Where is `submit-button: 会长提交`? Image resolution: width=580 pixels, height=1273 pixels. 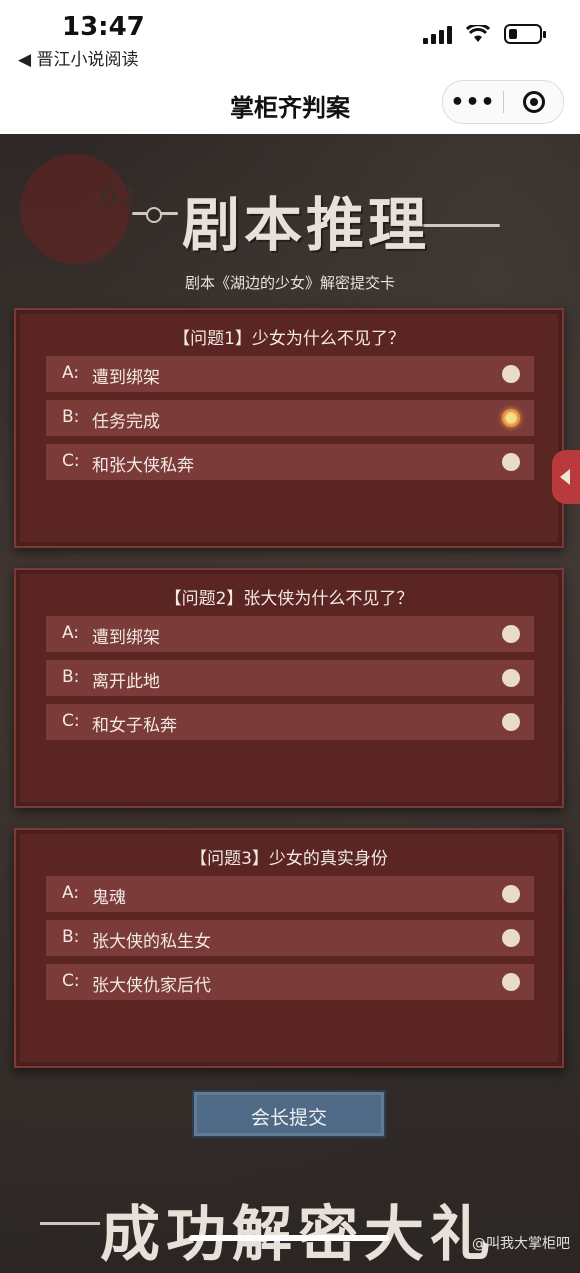 submit-button: 会长提交 is located at coordinates (289, 1114).